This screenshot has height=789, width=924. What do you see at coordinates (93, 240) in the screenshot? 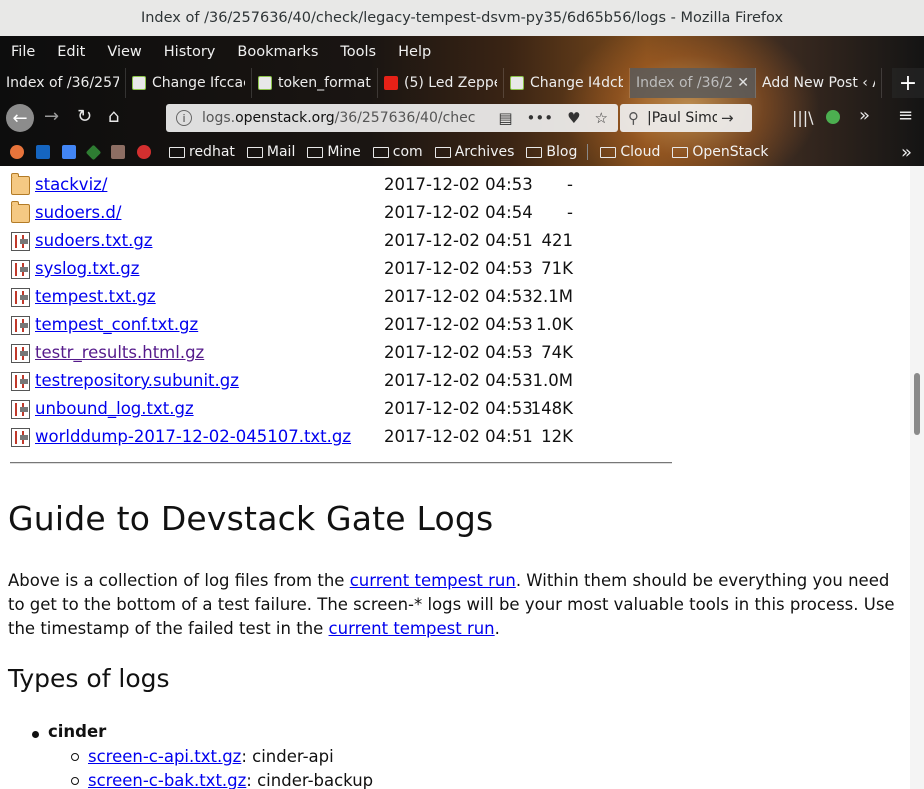
I see `file-link: sudoers.txt.gz` at bounding box center [93, 240].